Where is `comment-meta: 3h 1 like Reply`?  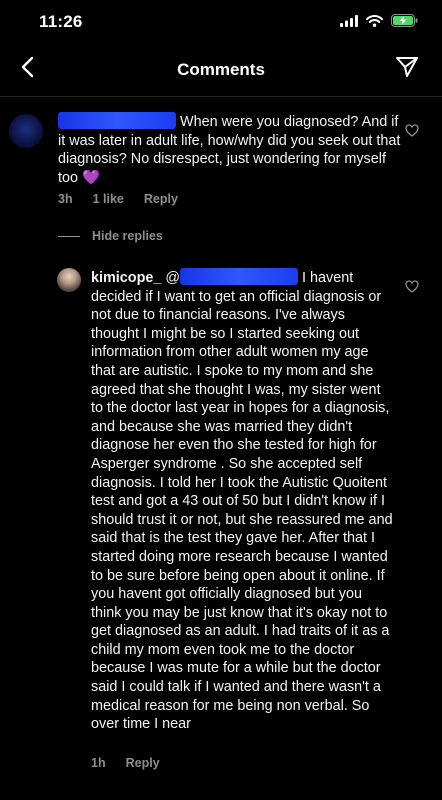 comment-meta: 3h 1 like Reply is located at coordinates (118, 199).